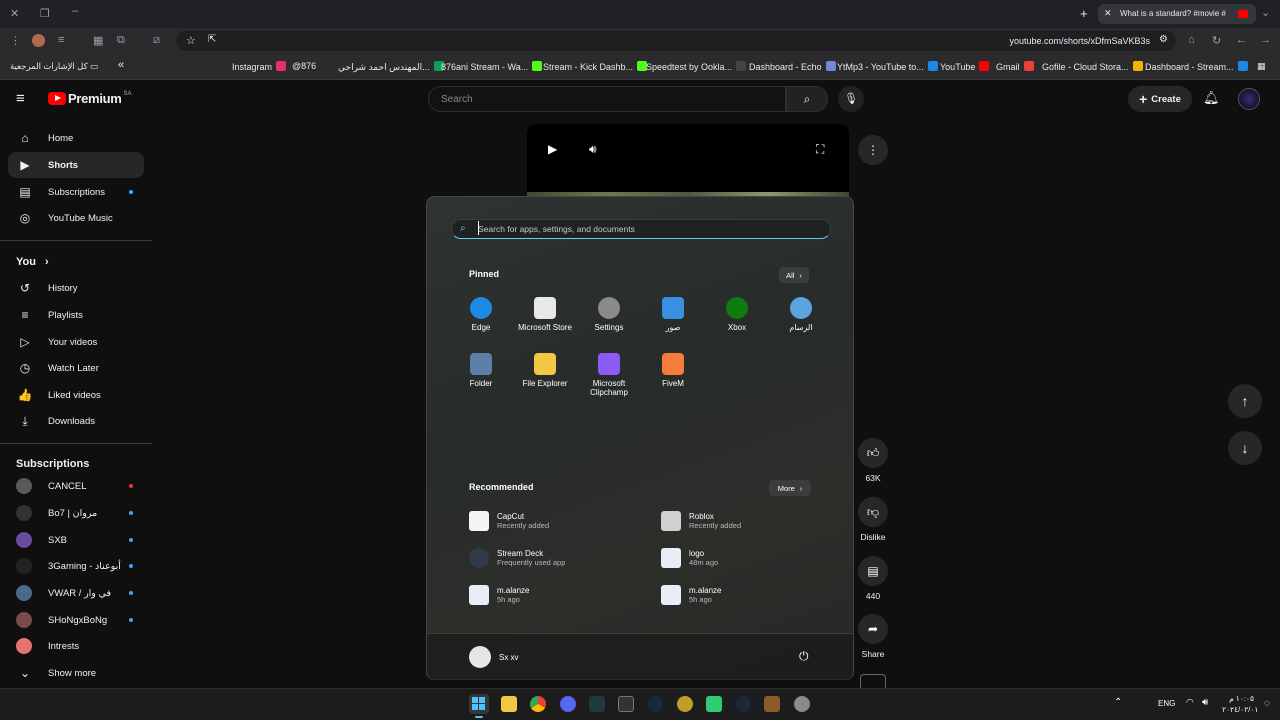 Image resolution: width=1280 pixels, height=720 pixels. Describe the element at coordinates (804, 656) in the screenshot. I see `power-icon: ⏻` at that location.